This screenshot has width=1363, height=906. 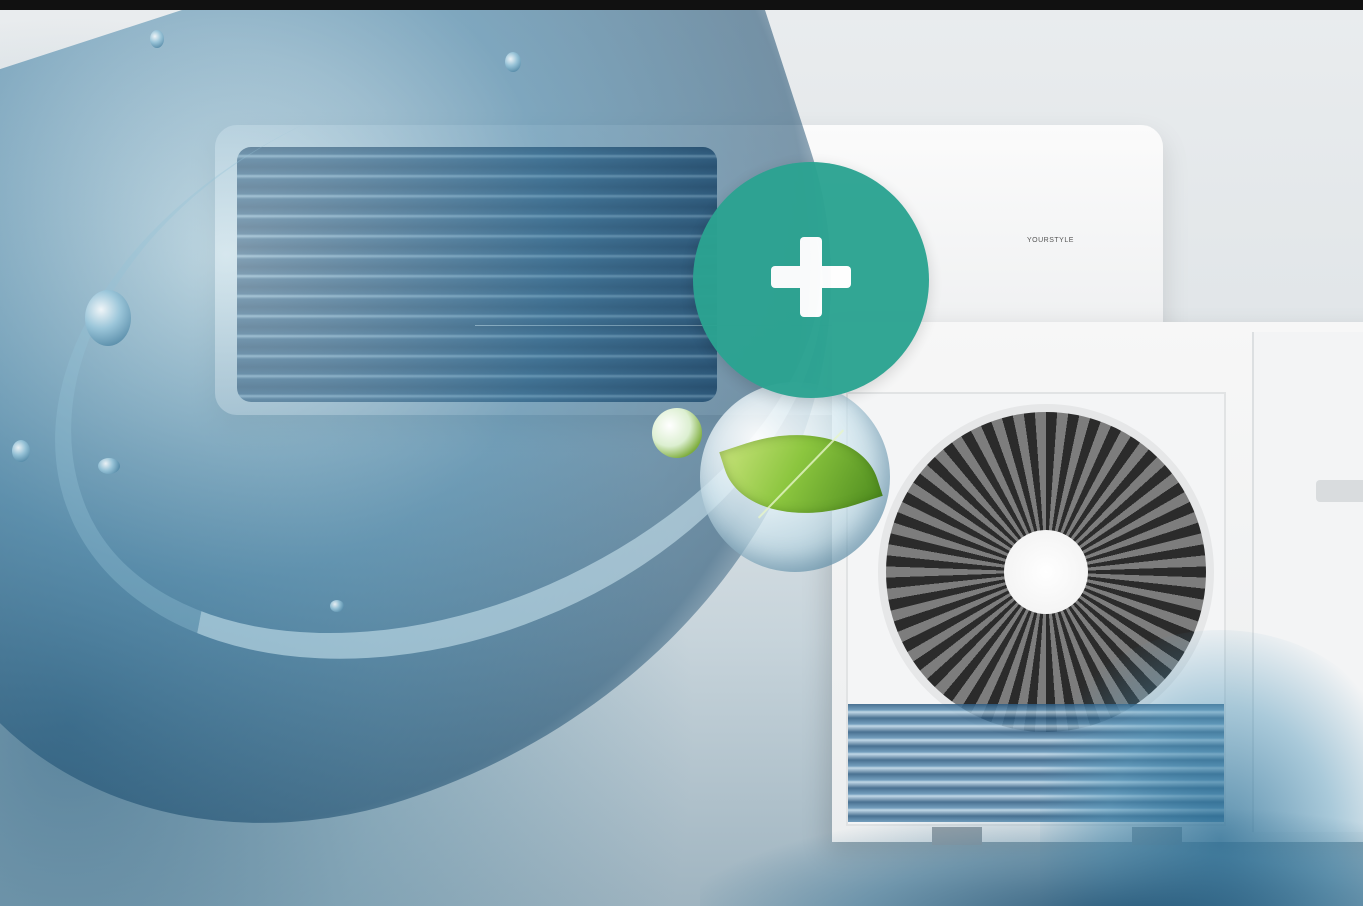 I want to click on water-splash-bottom, so click(x=1031, y=858).